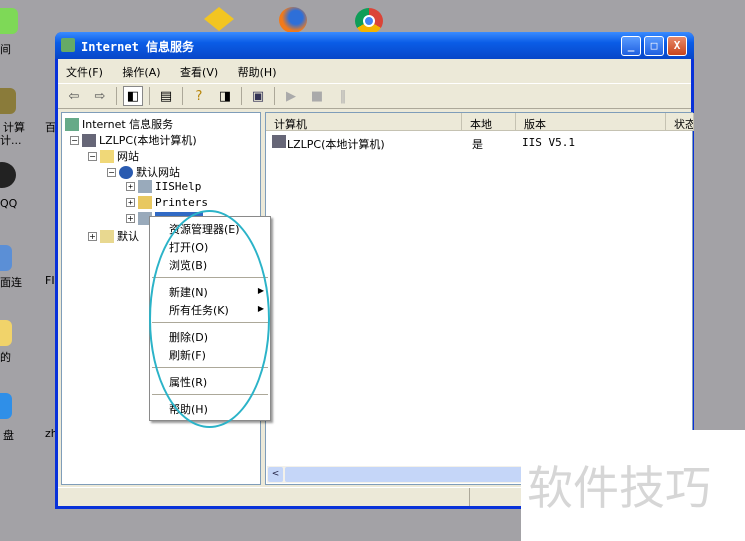  I want to click on title-bar: Internet 信息服务 _ □ X, so click(374, 45).